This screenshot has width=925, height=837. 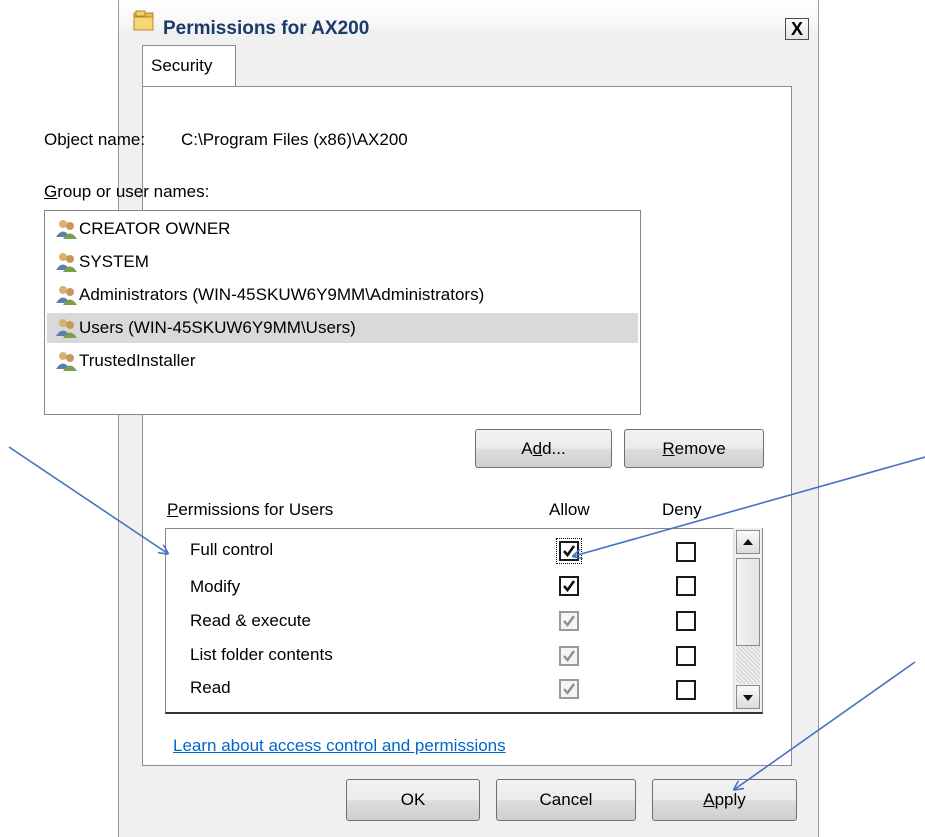 I want to click on apply-button: Apply, so click(x=724, y=800).